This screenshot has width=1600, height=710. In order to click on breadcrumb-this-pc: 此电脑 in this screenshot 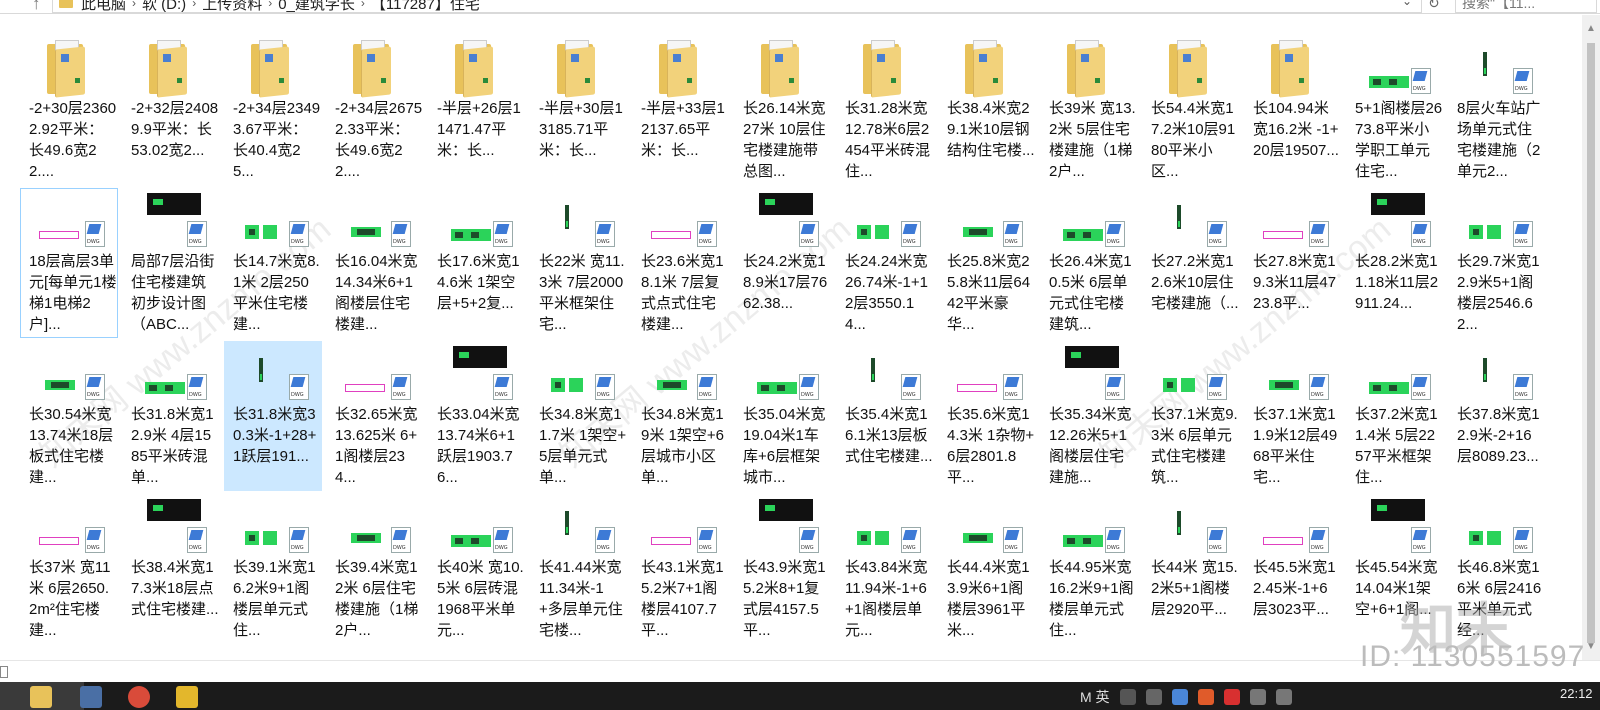, I will do `click(103, 6)`.